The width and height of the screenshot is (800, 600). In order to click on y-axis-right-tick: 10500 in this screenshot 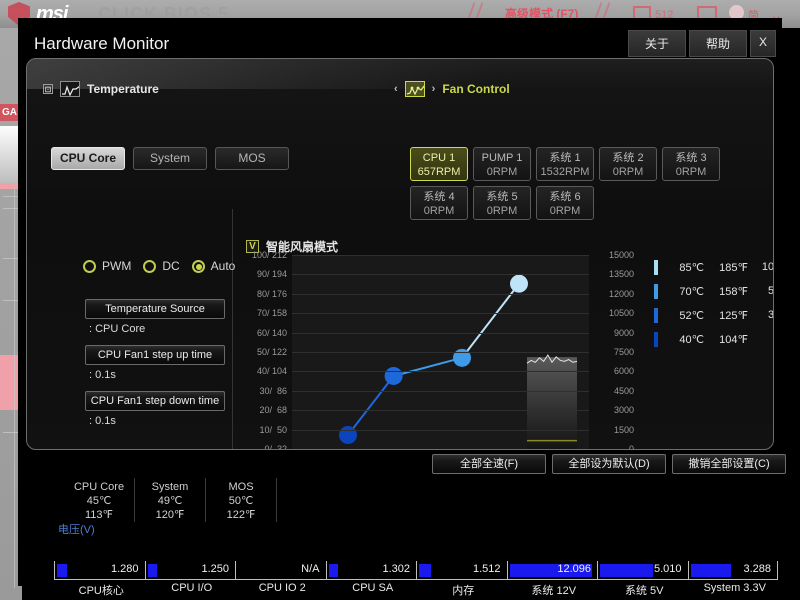, I will do `click(621, 313)`.